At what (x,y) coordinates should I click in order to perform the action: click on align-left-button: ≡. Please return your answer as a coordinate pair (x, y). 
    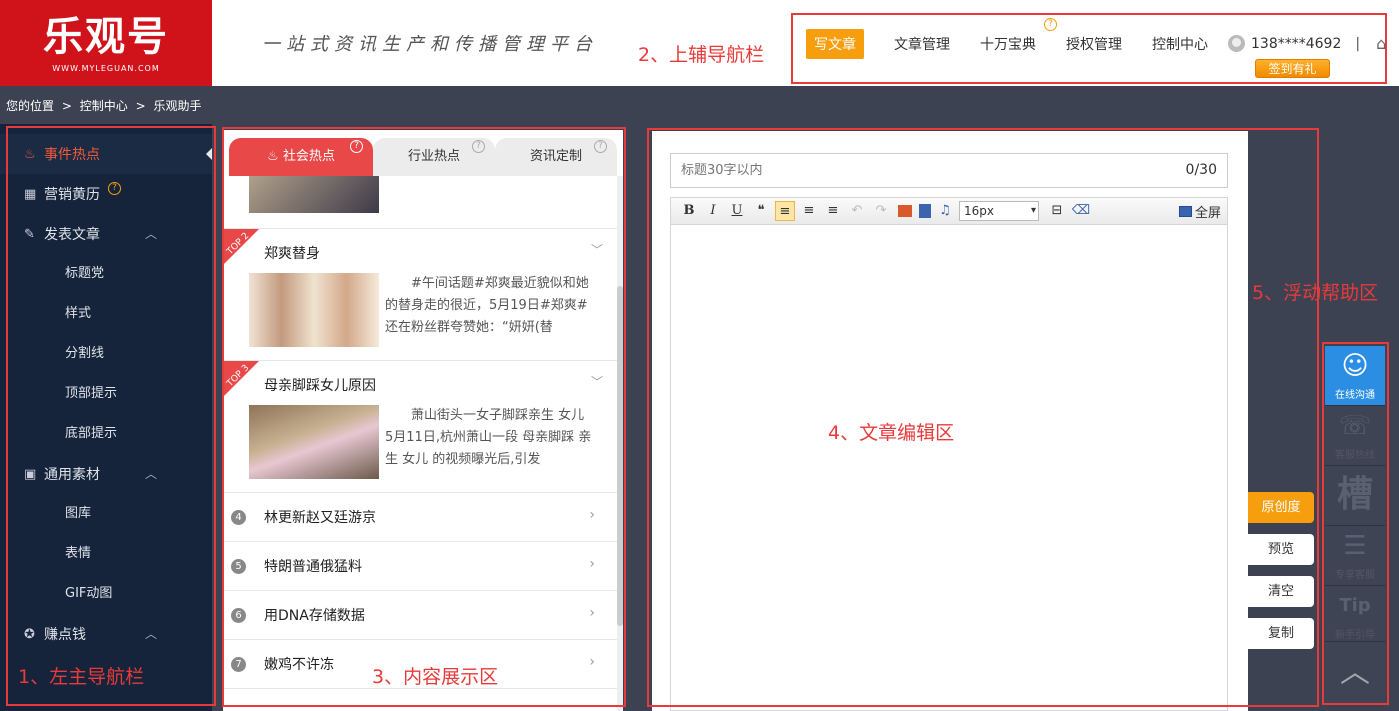
    Looking at the image, I should click on (785, 211).